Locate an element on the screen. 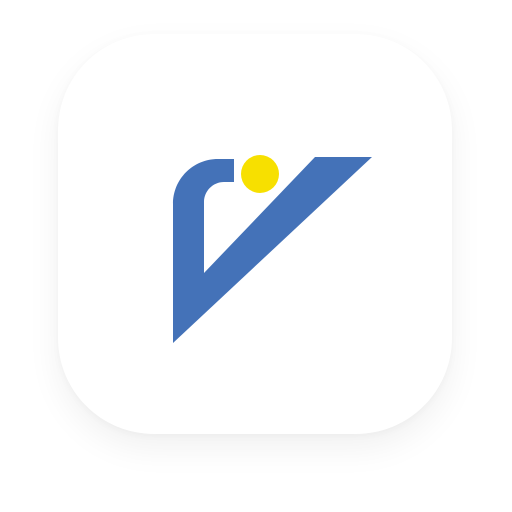  v-checkmark-logo-icon is located at coordinates (272, 249).